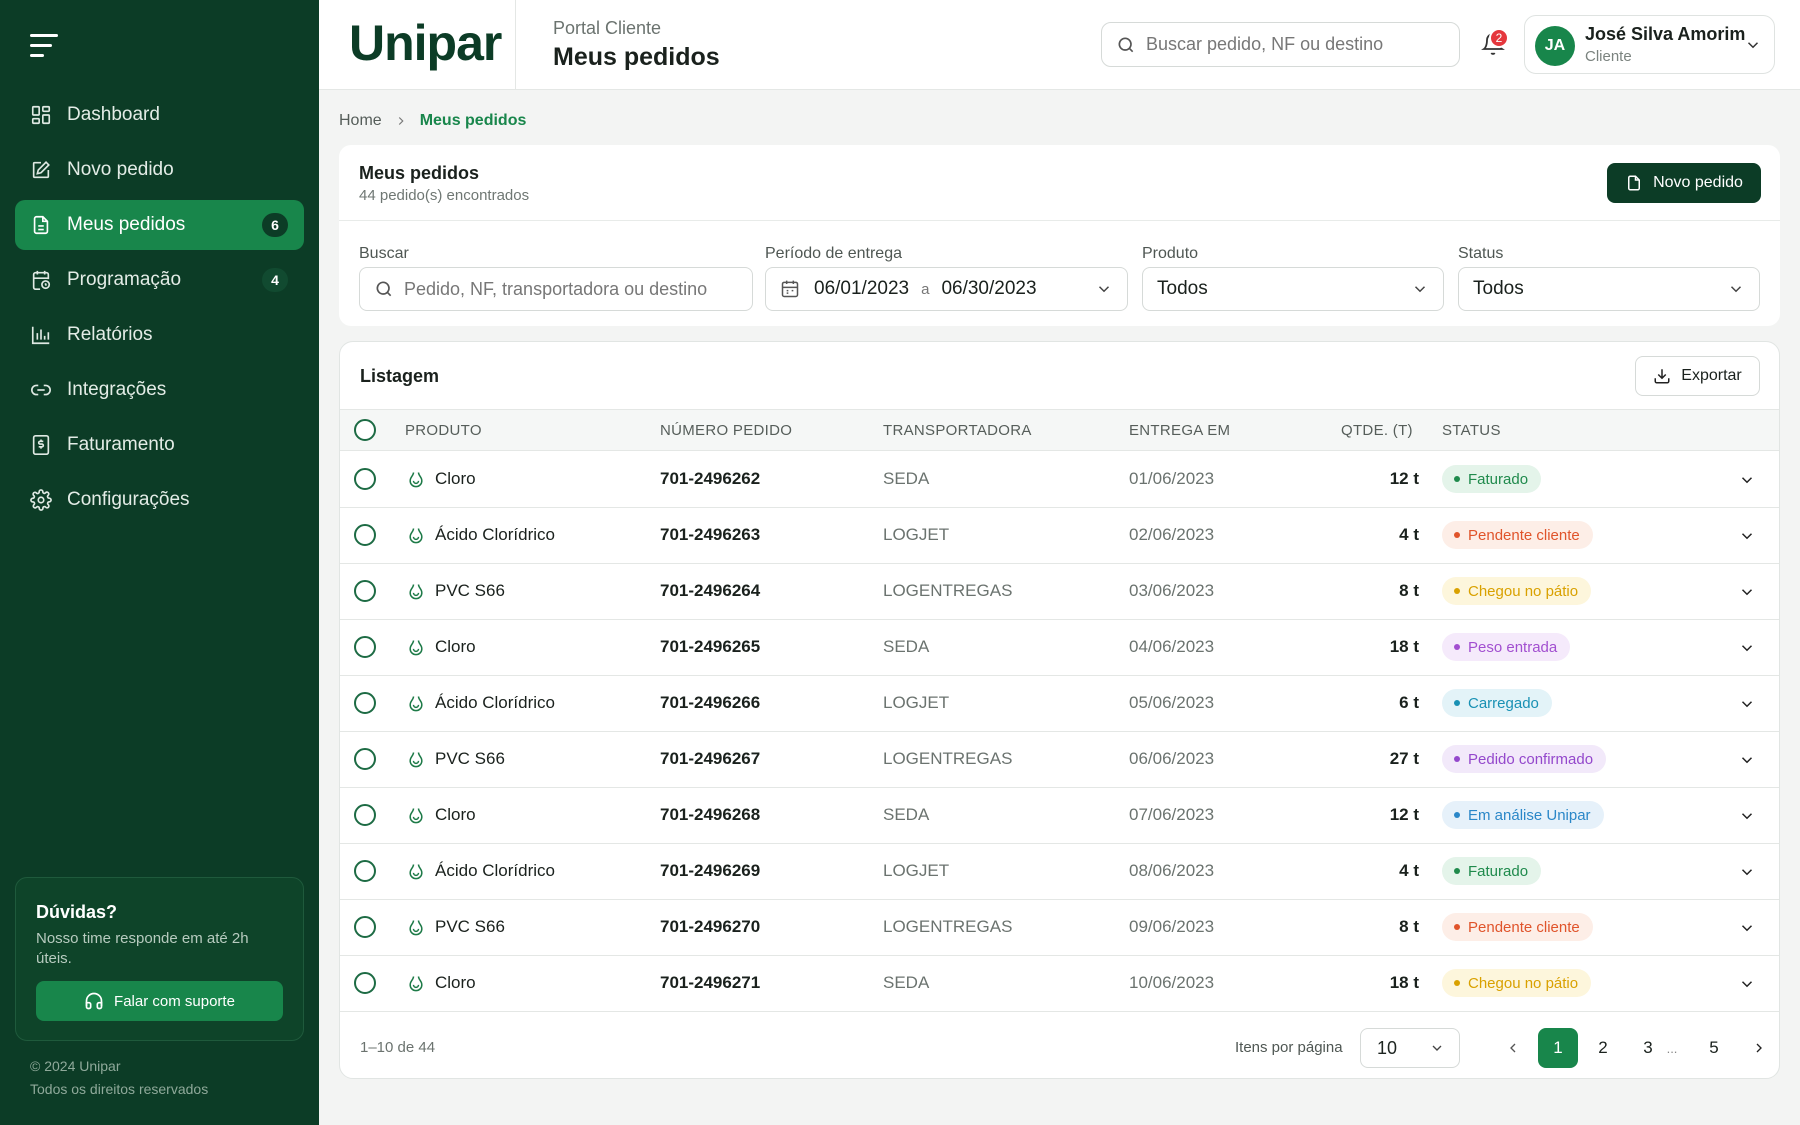 The width and height of the screenshot is (1800, 1125). What do you see at coordinates (1714, 1048) in the screenshot?
I see `page-5-button: 5` at bounding box center [1714, 1048].